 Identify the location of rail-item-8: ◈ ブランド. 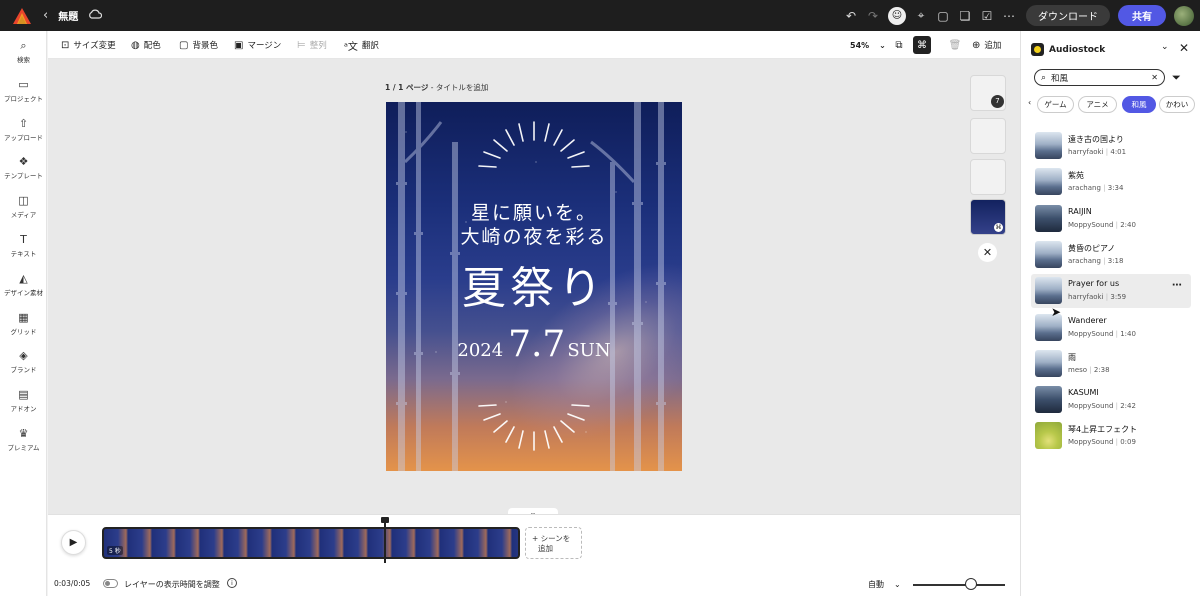
(23, 361).